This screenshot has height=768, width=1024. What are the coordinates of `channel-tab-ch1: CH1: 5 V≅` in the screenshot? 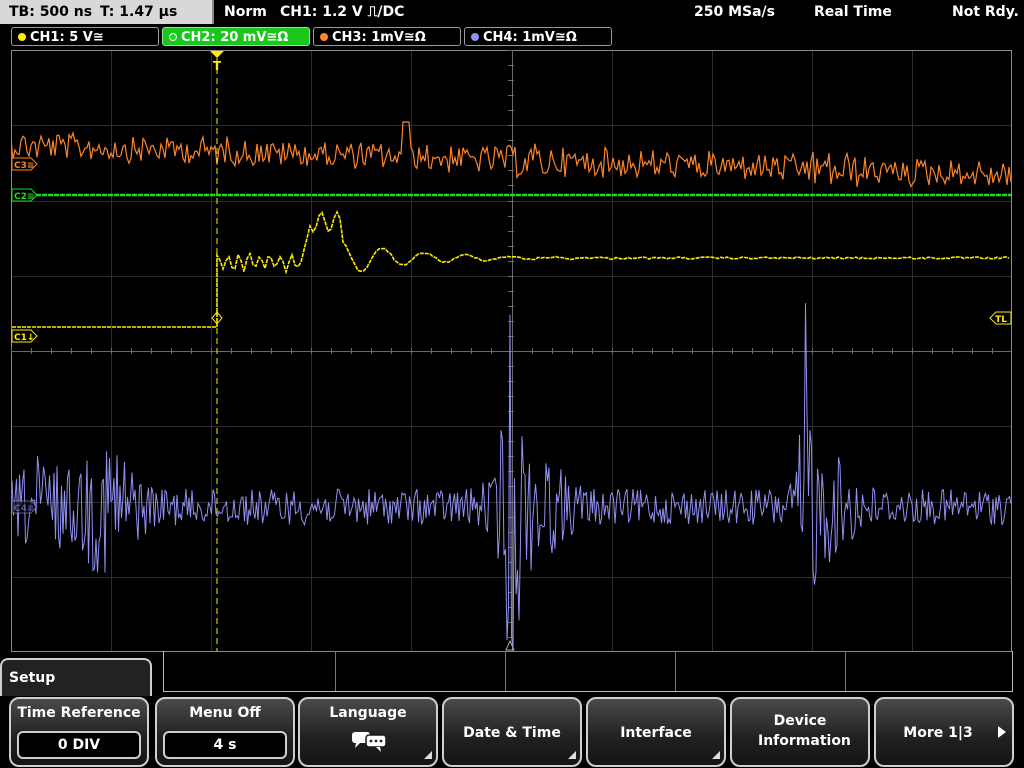 It's located at (85, 36).